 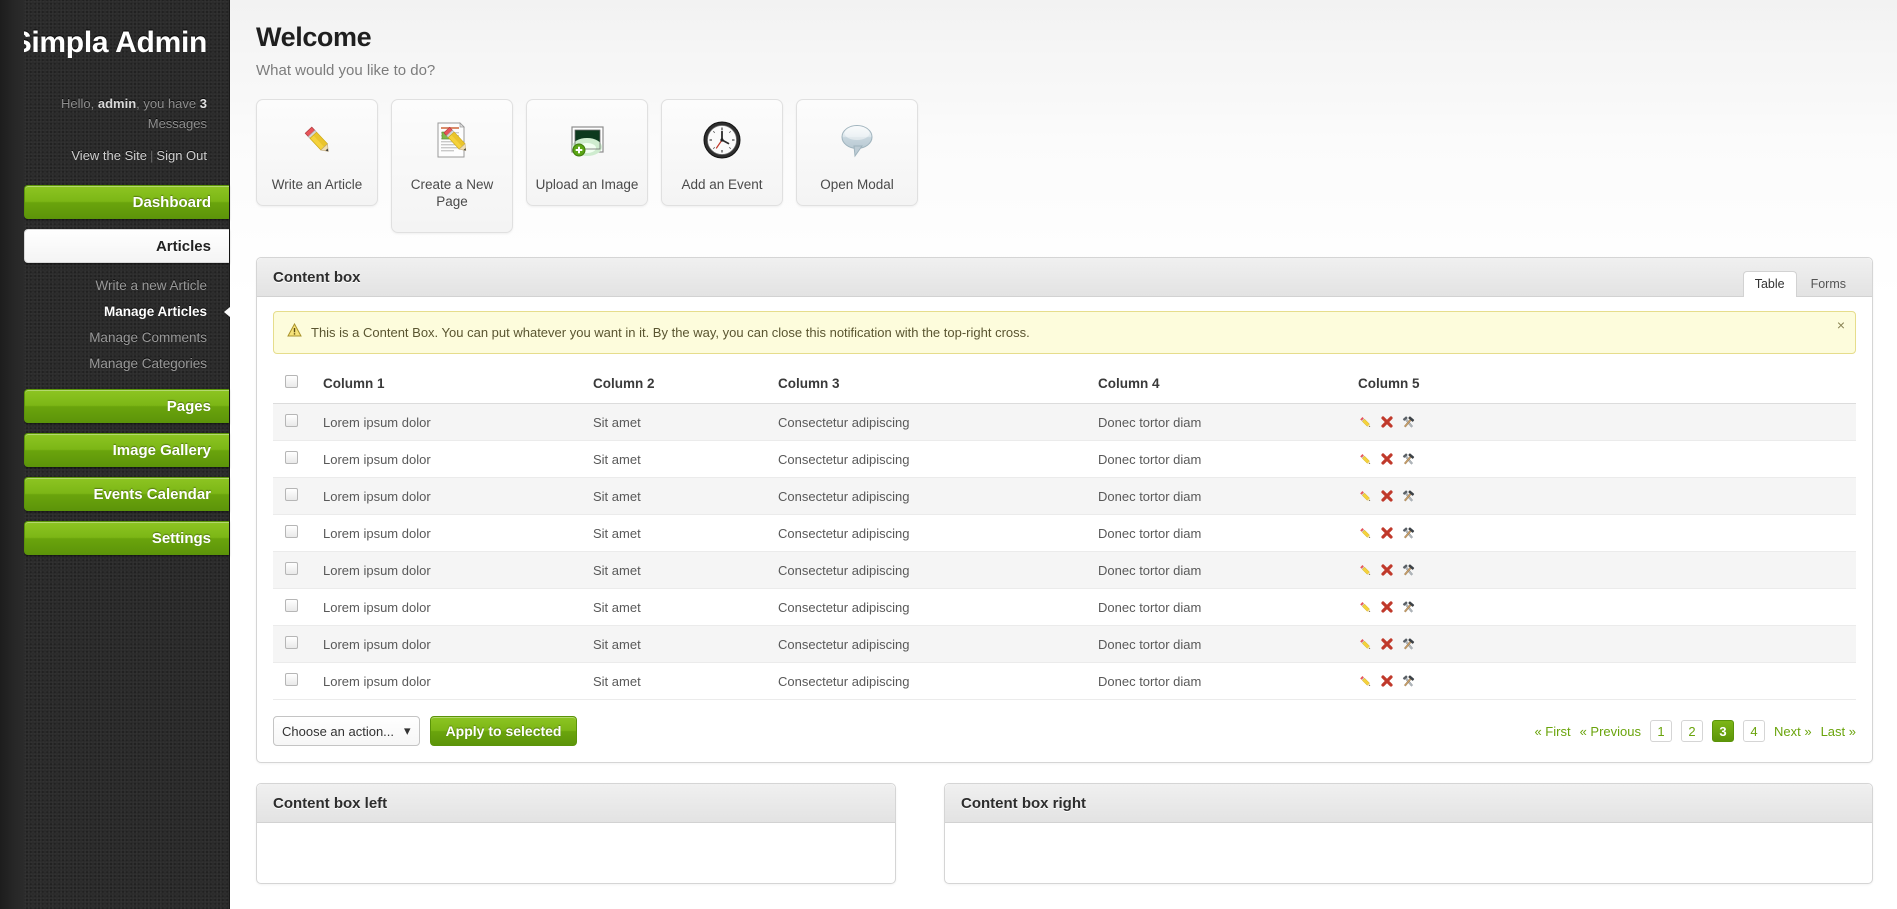 What do you see at coordinates (168, 103) in the screenshot?
I see `greeting-mid: , you have` at bounding box center [168, 103].